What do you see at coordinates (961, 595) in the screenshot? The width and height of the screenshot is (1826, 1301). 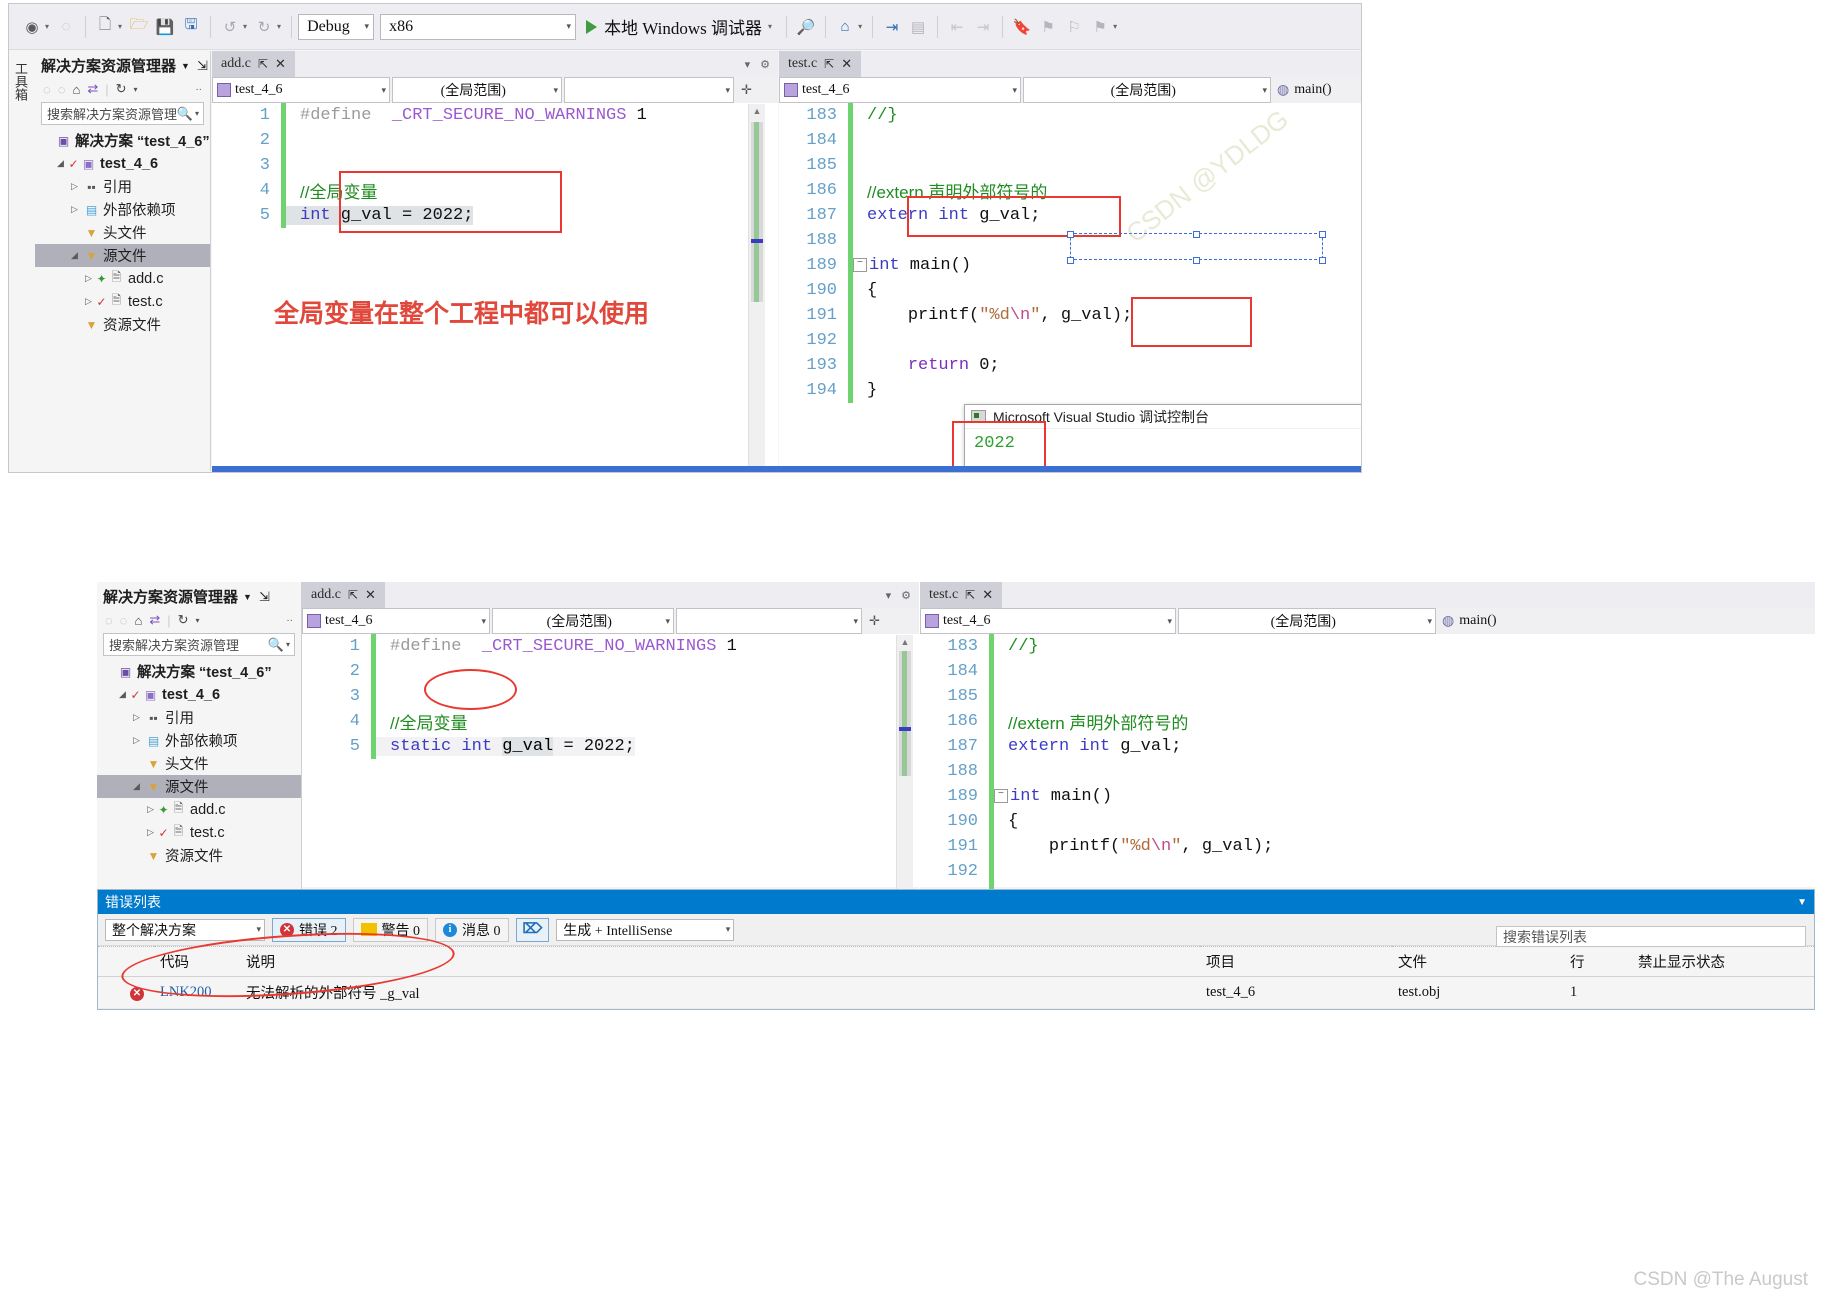 I see `tab-test-c: test.c ⇱ ✕` at bounding box center [961, 595].